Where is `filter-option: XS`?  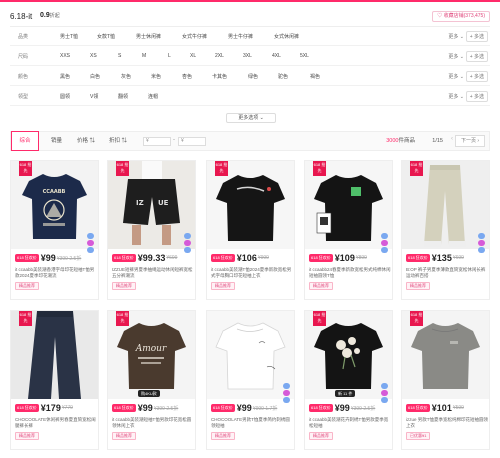 filter-option: XS is located at coordinates (93, 56).